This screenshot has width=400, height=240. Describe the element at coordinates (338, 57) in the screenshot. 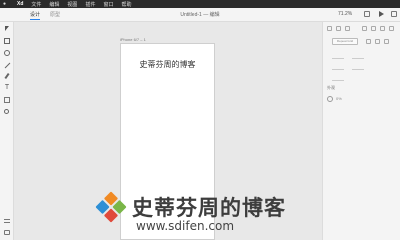

I see `width-field` at that location.